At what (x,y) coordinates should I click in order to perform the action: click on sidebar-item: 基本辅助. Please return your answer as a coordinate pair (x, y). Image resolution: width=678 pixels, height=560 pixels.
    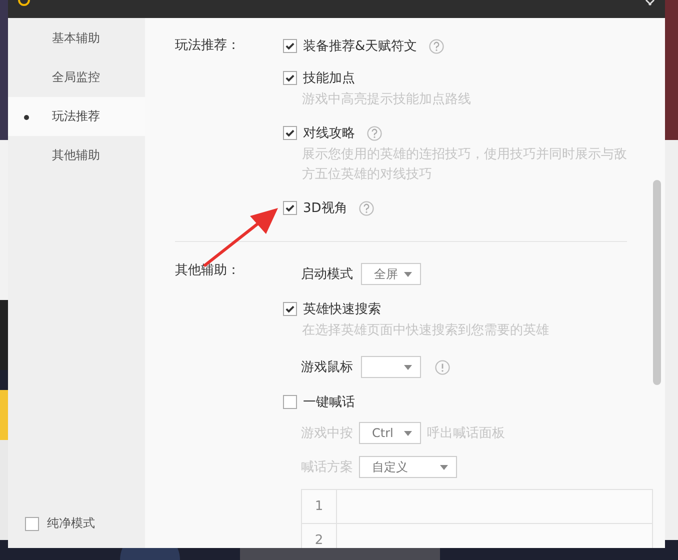
    Looking at the image, I should click on (76, 38).